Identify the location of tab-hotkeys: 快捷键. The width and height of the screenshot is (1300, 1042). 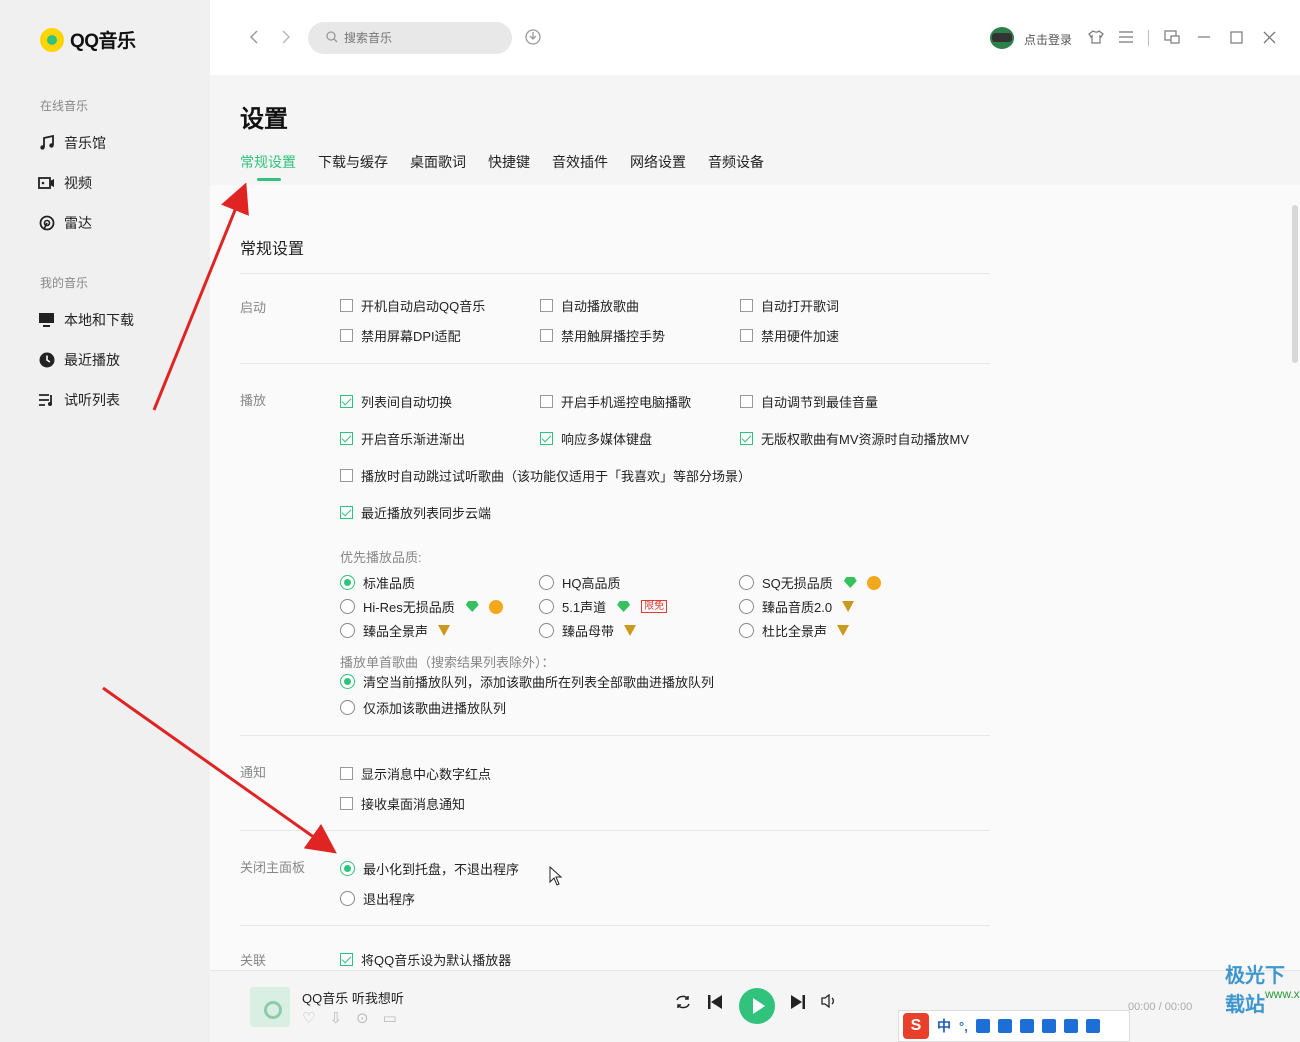
(509, 162).